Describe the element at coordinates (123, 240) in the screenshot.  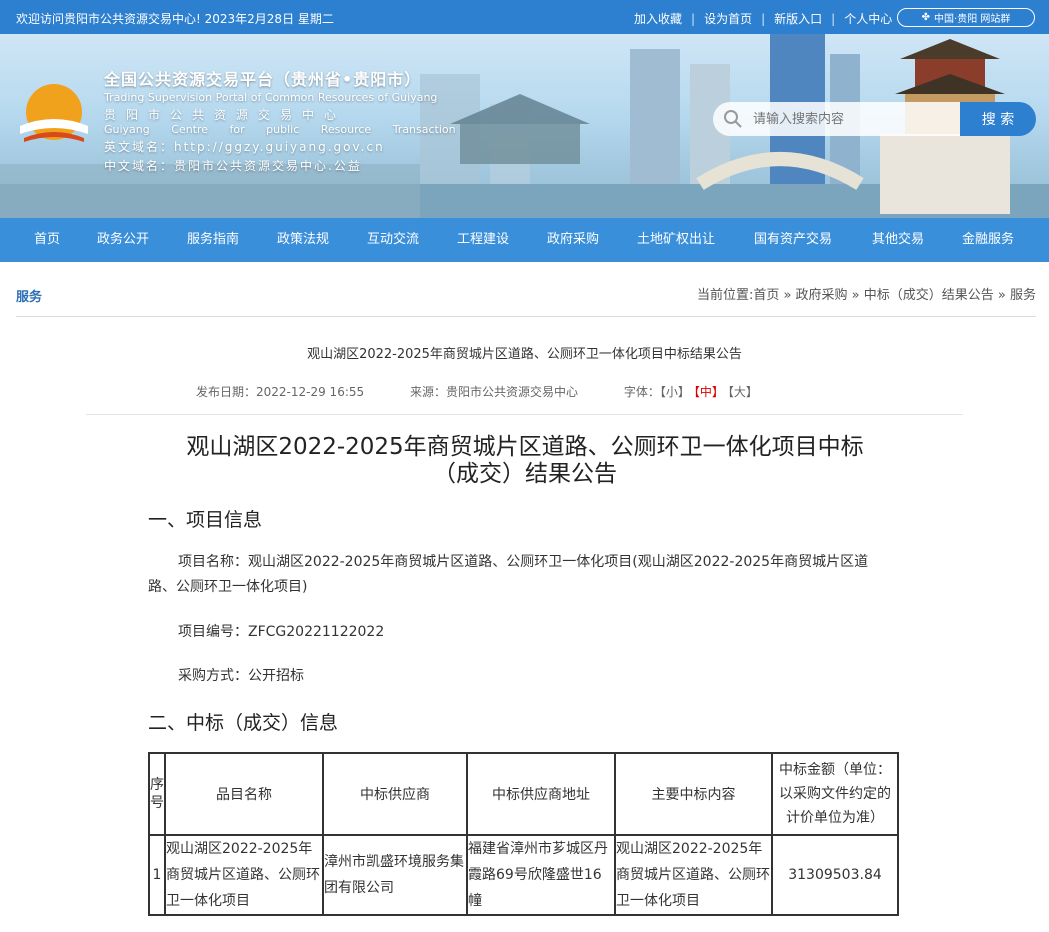
I see `nav-gov-affairs: 政务公开` at that location.